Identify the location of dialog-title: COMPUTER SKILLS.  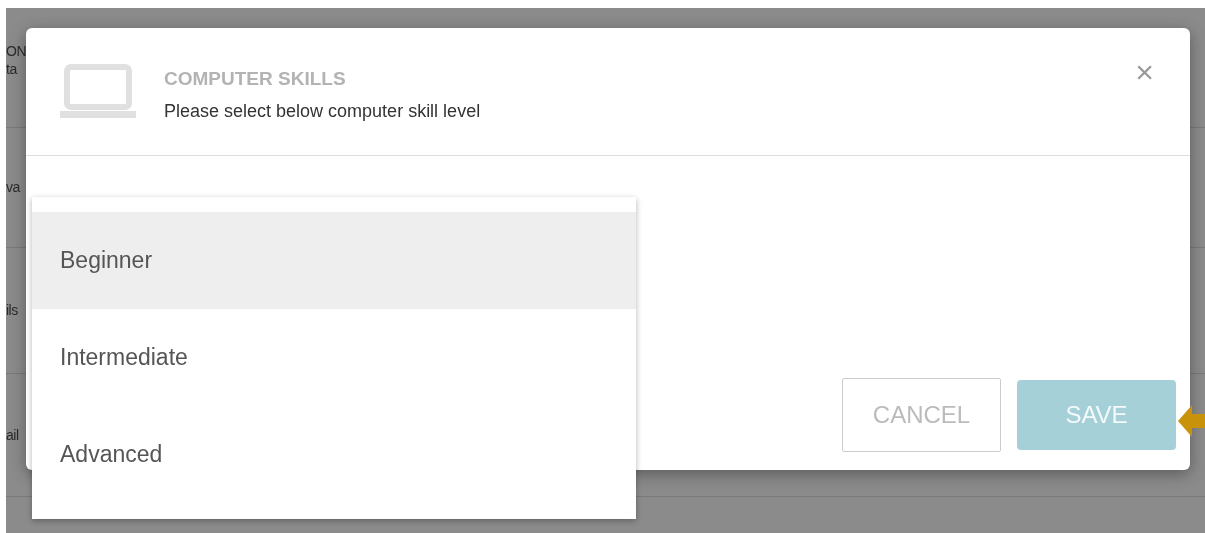
(255, 78).